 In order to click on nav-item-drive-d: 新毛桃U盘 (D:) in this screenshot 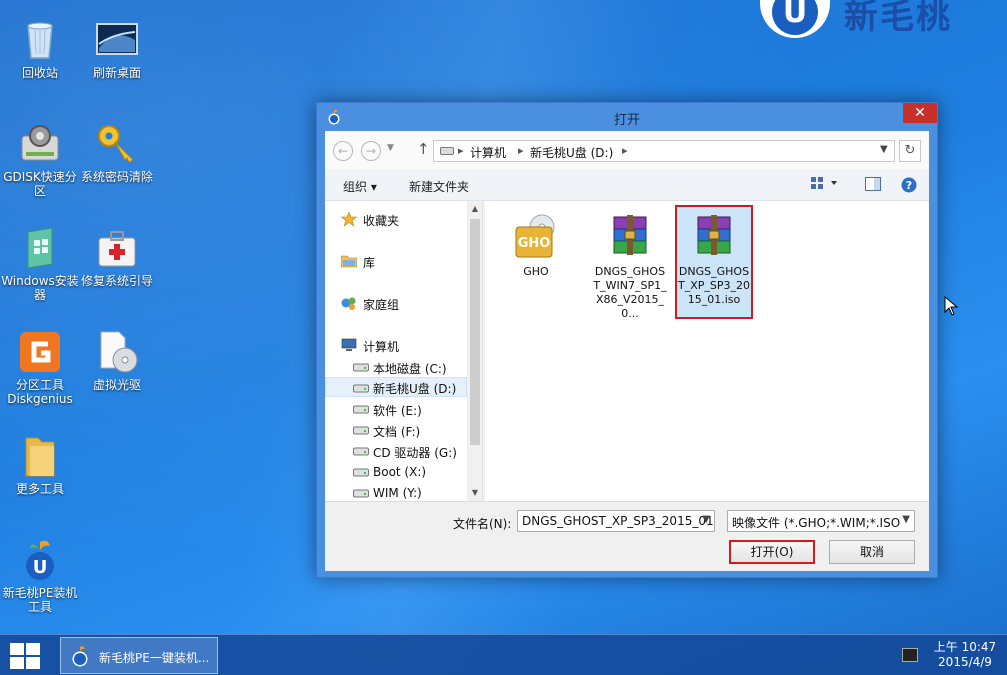, I will do `click(396, 387)`.